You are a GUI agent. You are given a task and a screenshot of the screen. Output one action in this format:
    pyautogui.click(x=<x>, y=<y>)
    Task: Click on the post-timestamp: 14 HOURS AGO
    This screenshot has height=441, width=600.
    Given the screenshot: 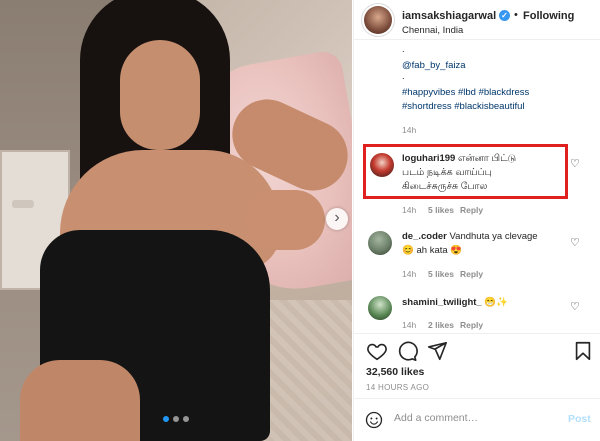 What is the action you would take?
    pyautogui.click(x=398, y=387)
    